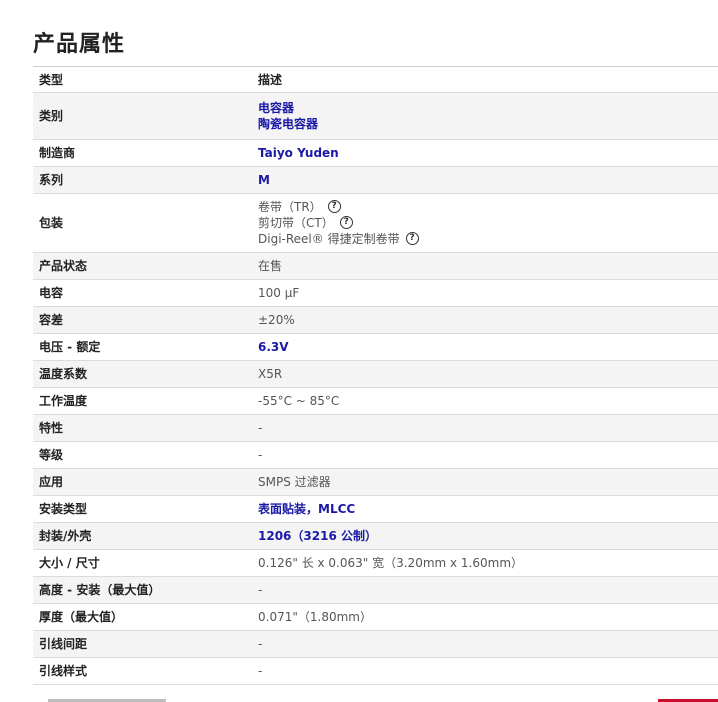 The image size is (718, 702). Describe the element at coordinates (485, 153) in the screenshot. I see `attribute-value: Taiyo Yuden` at that location.